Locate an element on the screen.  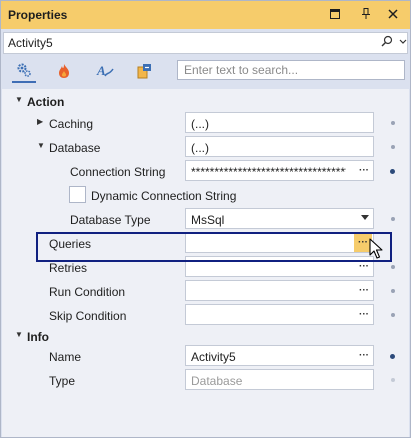
property-caching-label: Caching is located at coordinates (71, 124).